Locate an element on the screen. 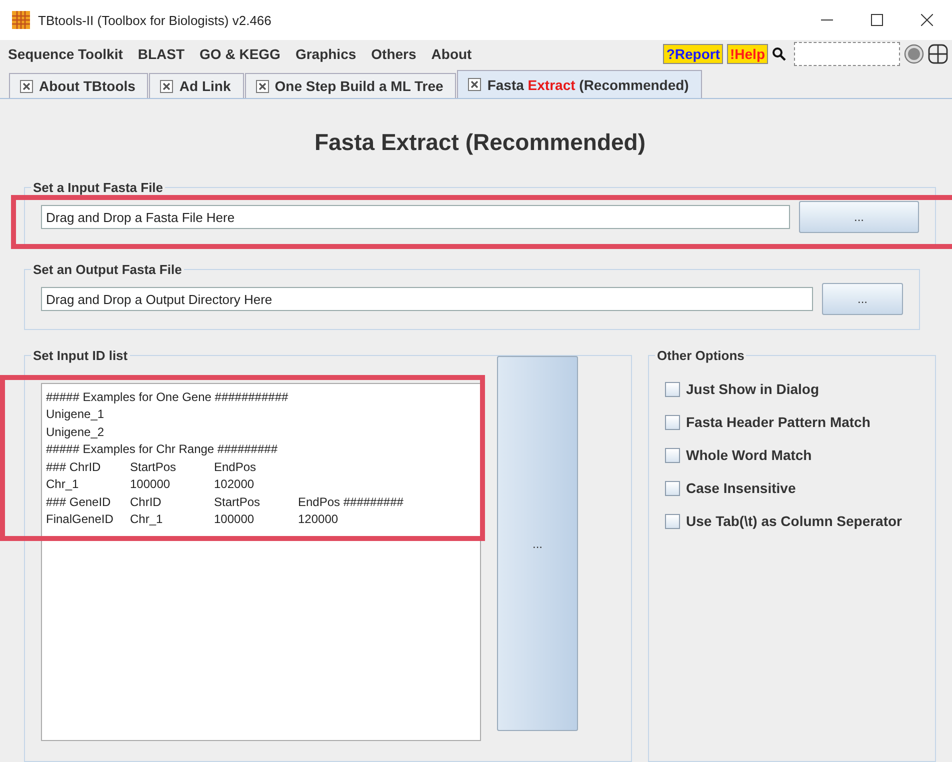 Image resolution: width=952 pixels, height=762 pixels. text-line: FinalGeneID is located at coordinates (80, 519).